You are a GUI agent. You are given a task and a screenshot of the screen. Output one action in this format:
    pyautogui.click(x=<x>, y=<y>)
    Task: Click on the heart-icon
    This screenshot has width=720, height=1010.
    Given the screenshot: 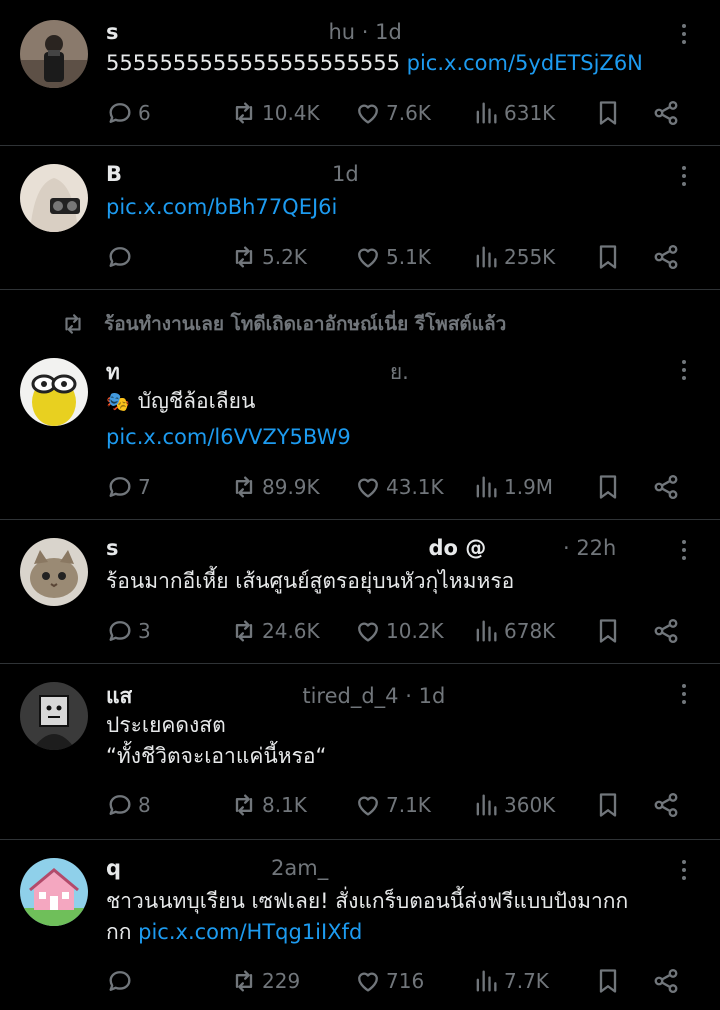 What is the action you would take?
    pyautogui.click(x=368, y=632)
    